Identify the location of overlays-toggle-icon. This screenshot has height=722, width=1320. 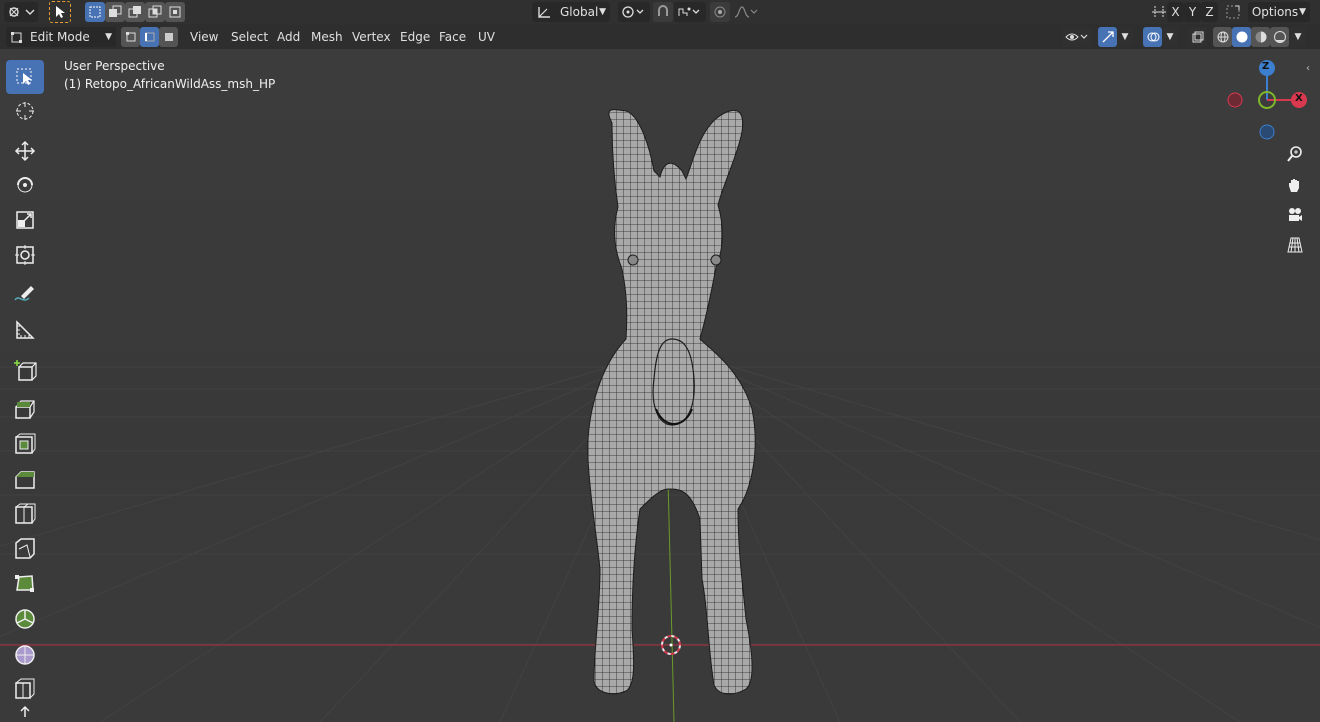
(1152, 37).